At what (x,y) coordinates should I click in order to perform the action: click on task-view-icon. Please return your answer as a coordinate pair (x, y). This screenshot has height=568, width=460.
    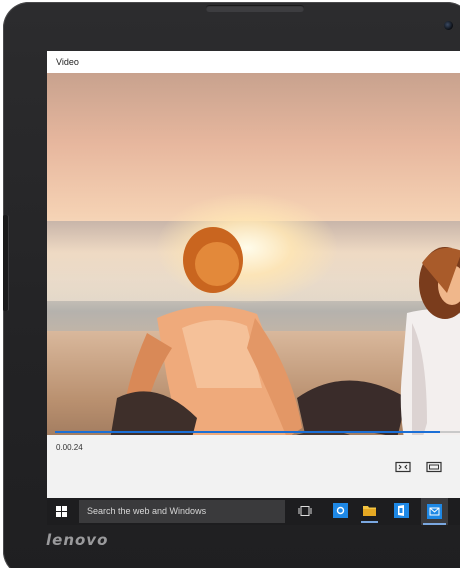
    Looking at the image, I should click on (304, 510).